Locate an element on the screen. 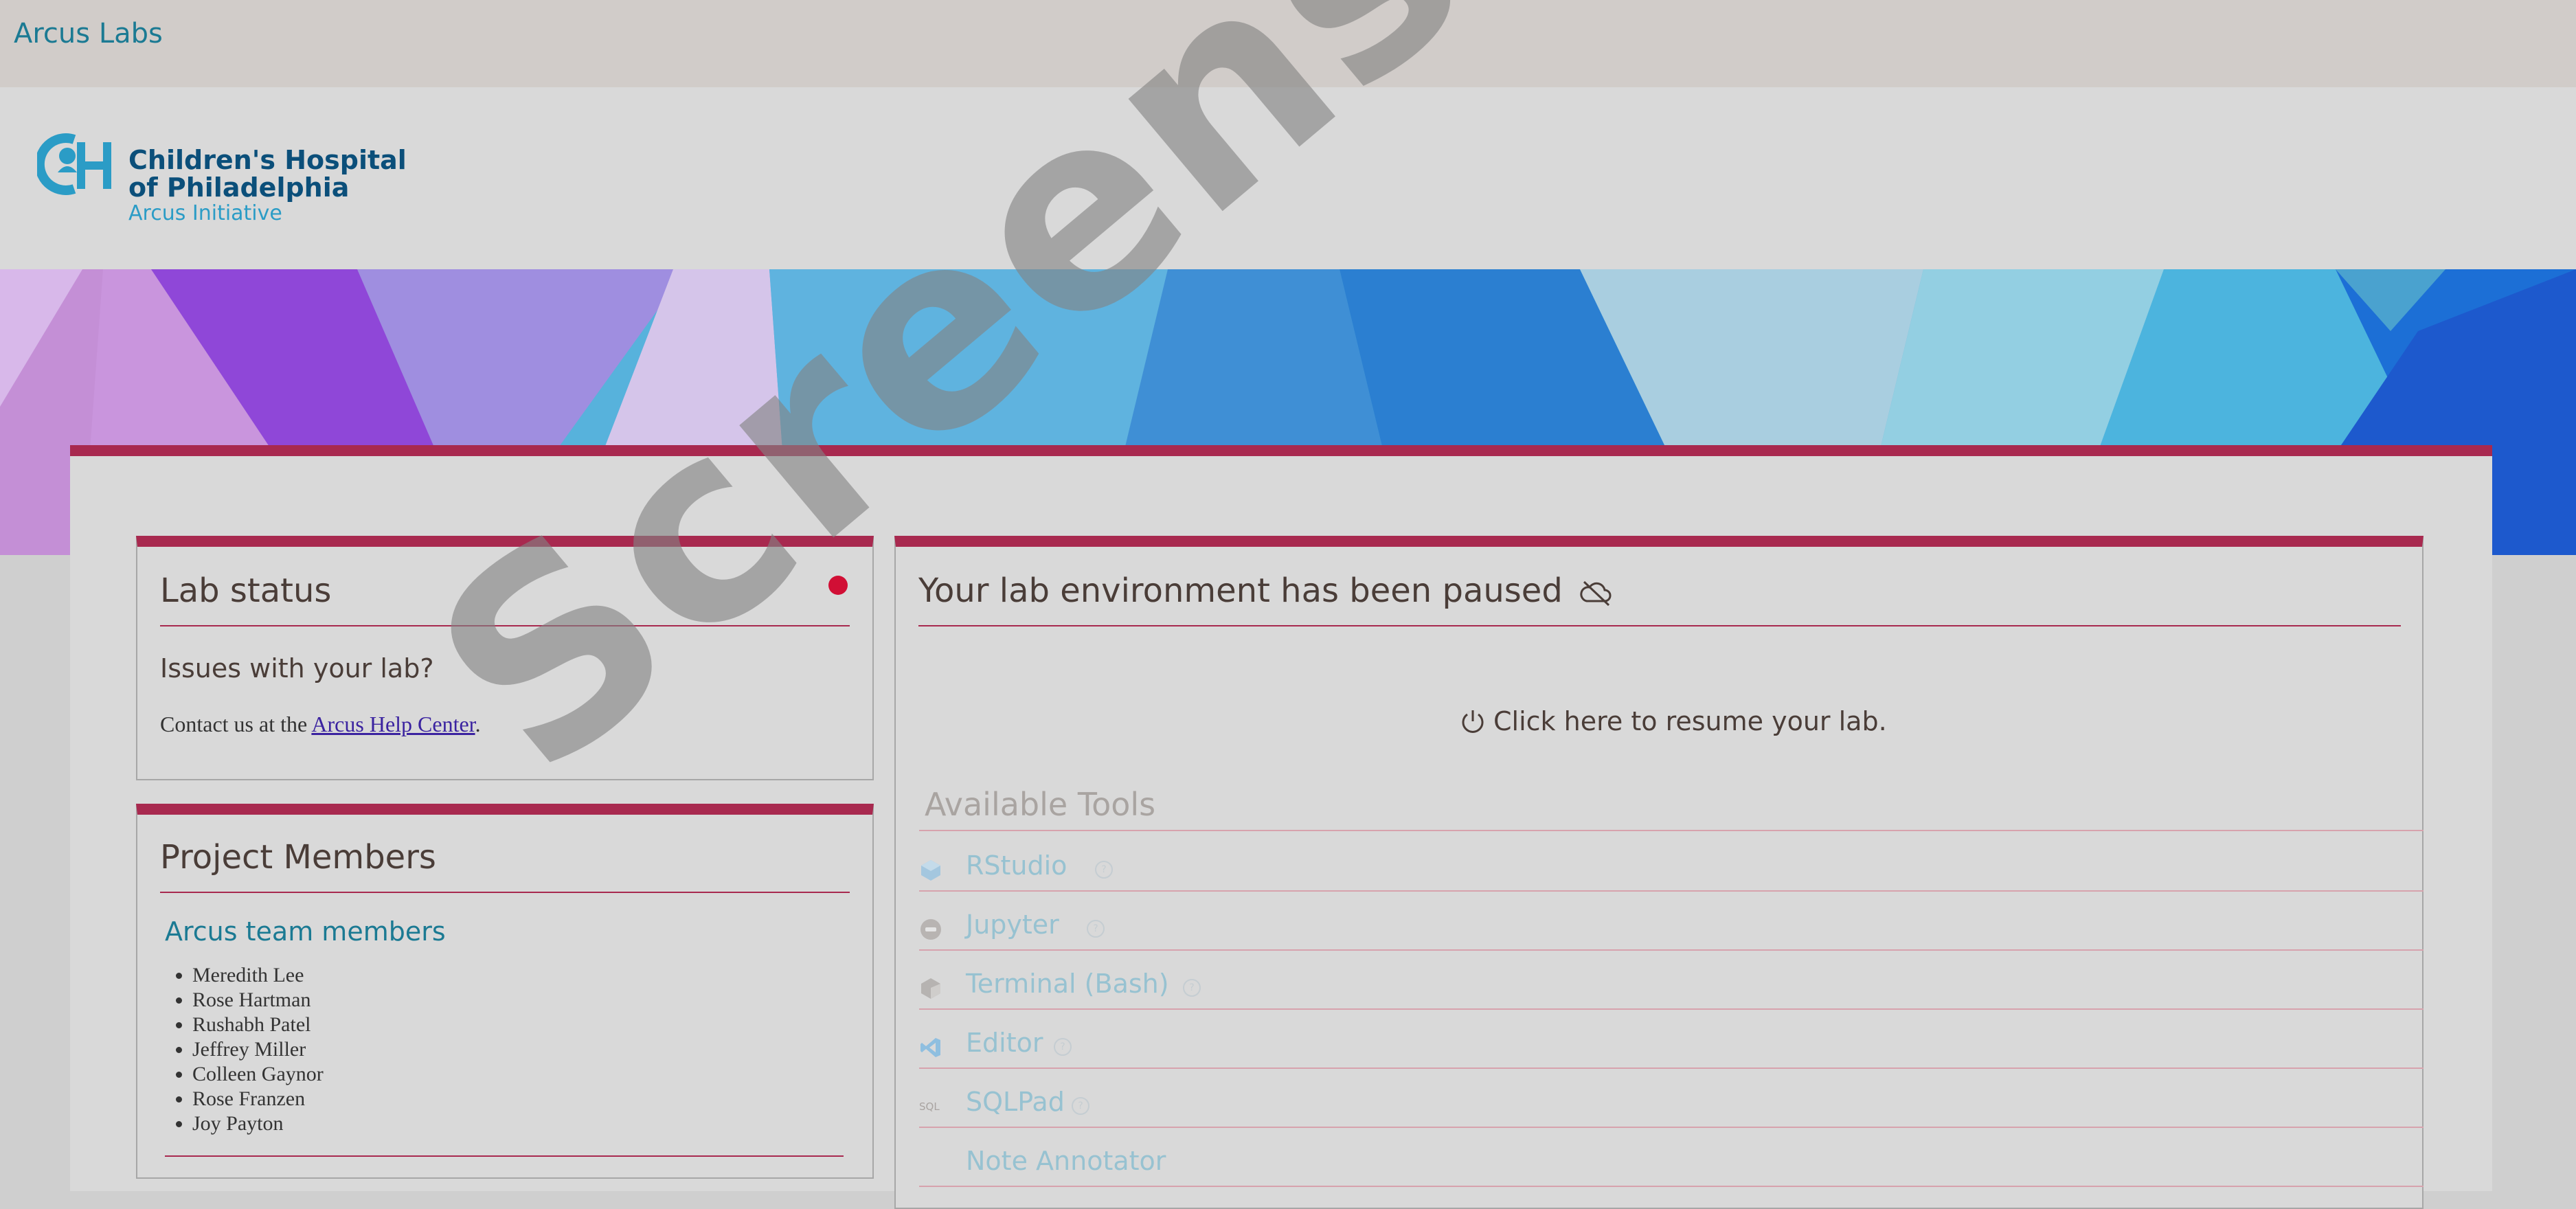 This screenshot has width=2576, height=1209. resume-lab-button: Click here to resume your lab. is located at coordinates (1673, 721).